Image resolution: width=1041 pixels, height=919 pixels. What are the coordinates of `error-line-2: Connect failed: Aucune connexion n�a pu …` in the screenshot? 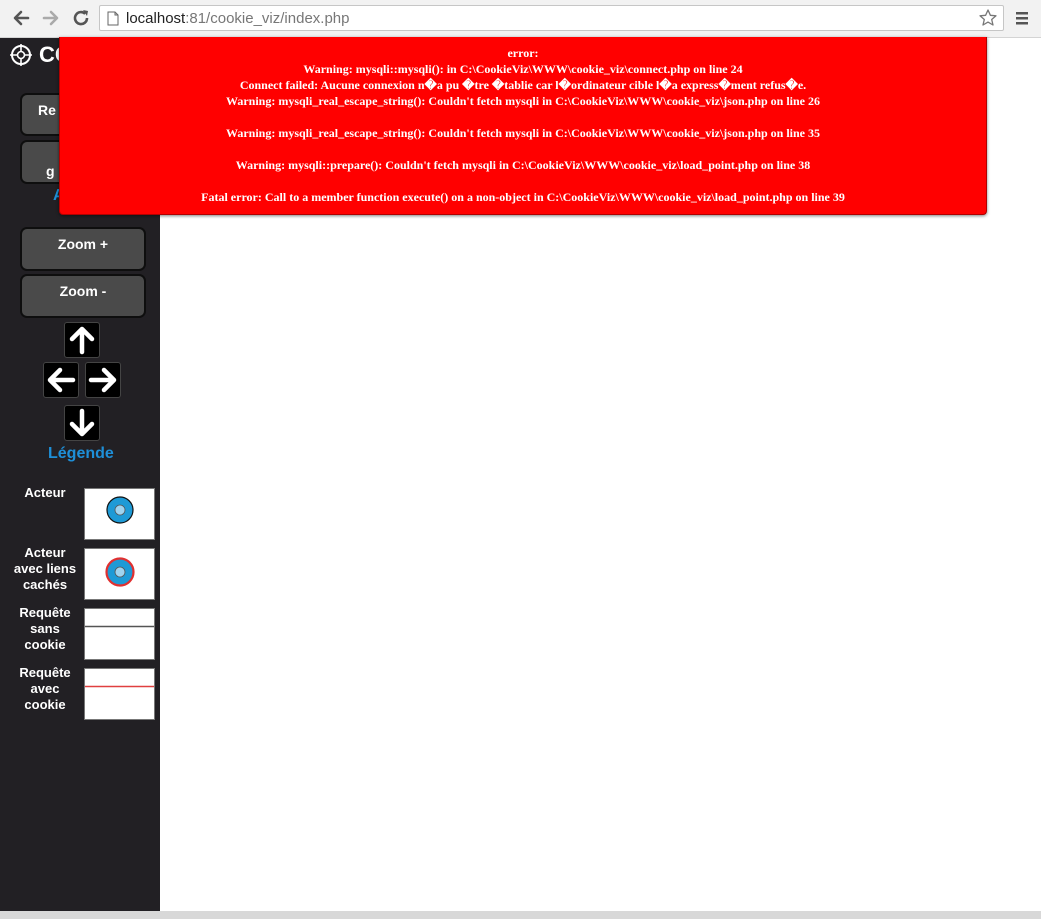 It's located at (523, 85).